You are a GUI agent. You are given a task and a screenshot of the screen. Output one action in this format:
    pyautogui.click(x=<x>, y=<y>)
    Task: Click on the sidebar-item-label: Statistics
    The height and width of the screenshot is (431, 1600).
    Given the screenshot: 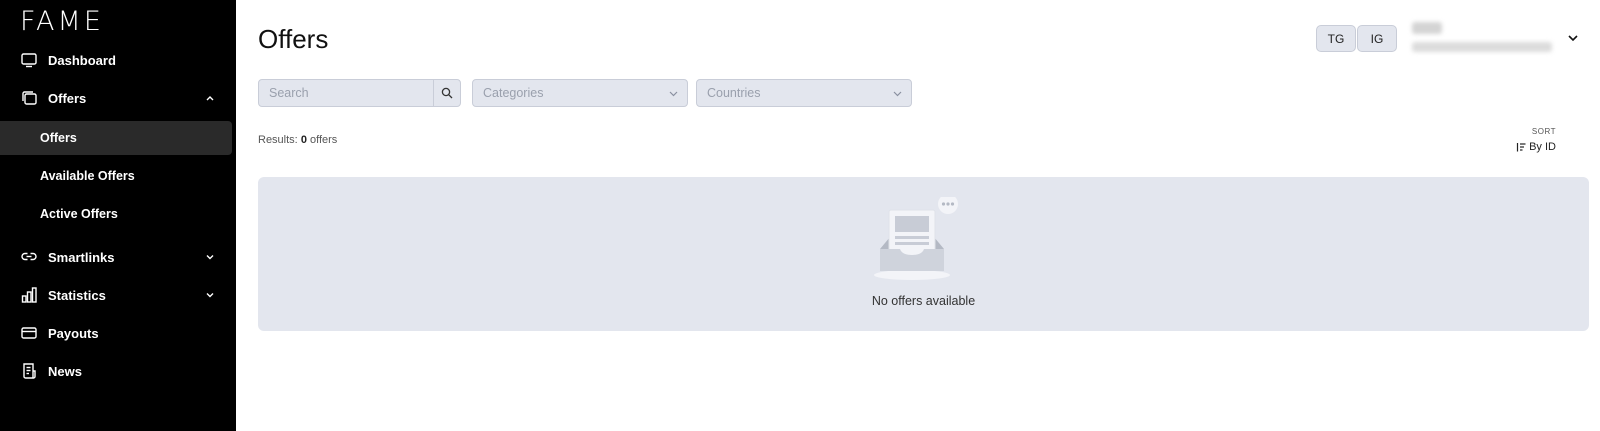 What is the action you would take?
    pyautogui.click(x=77, y=295)
    